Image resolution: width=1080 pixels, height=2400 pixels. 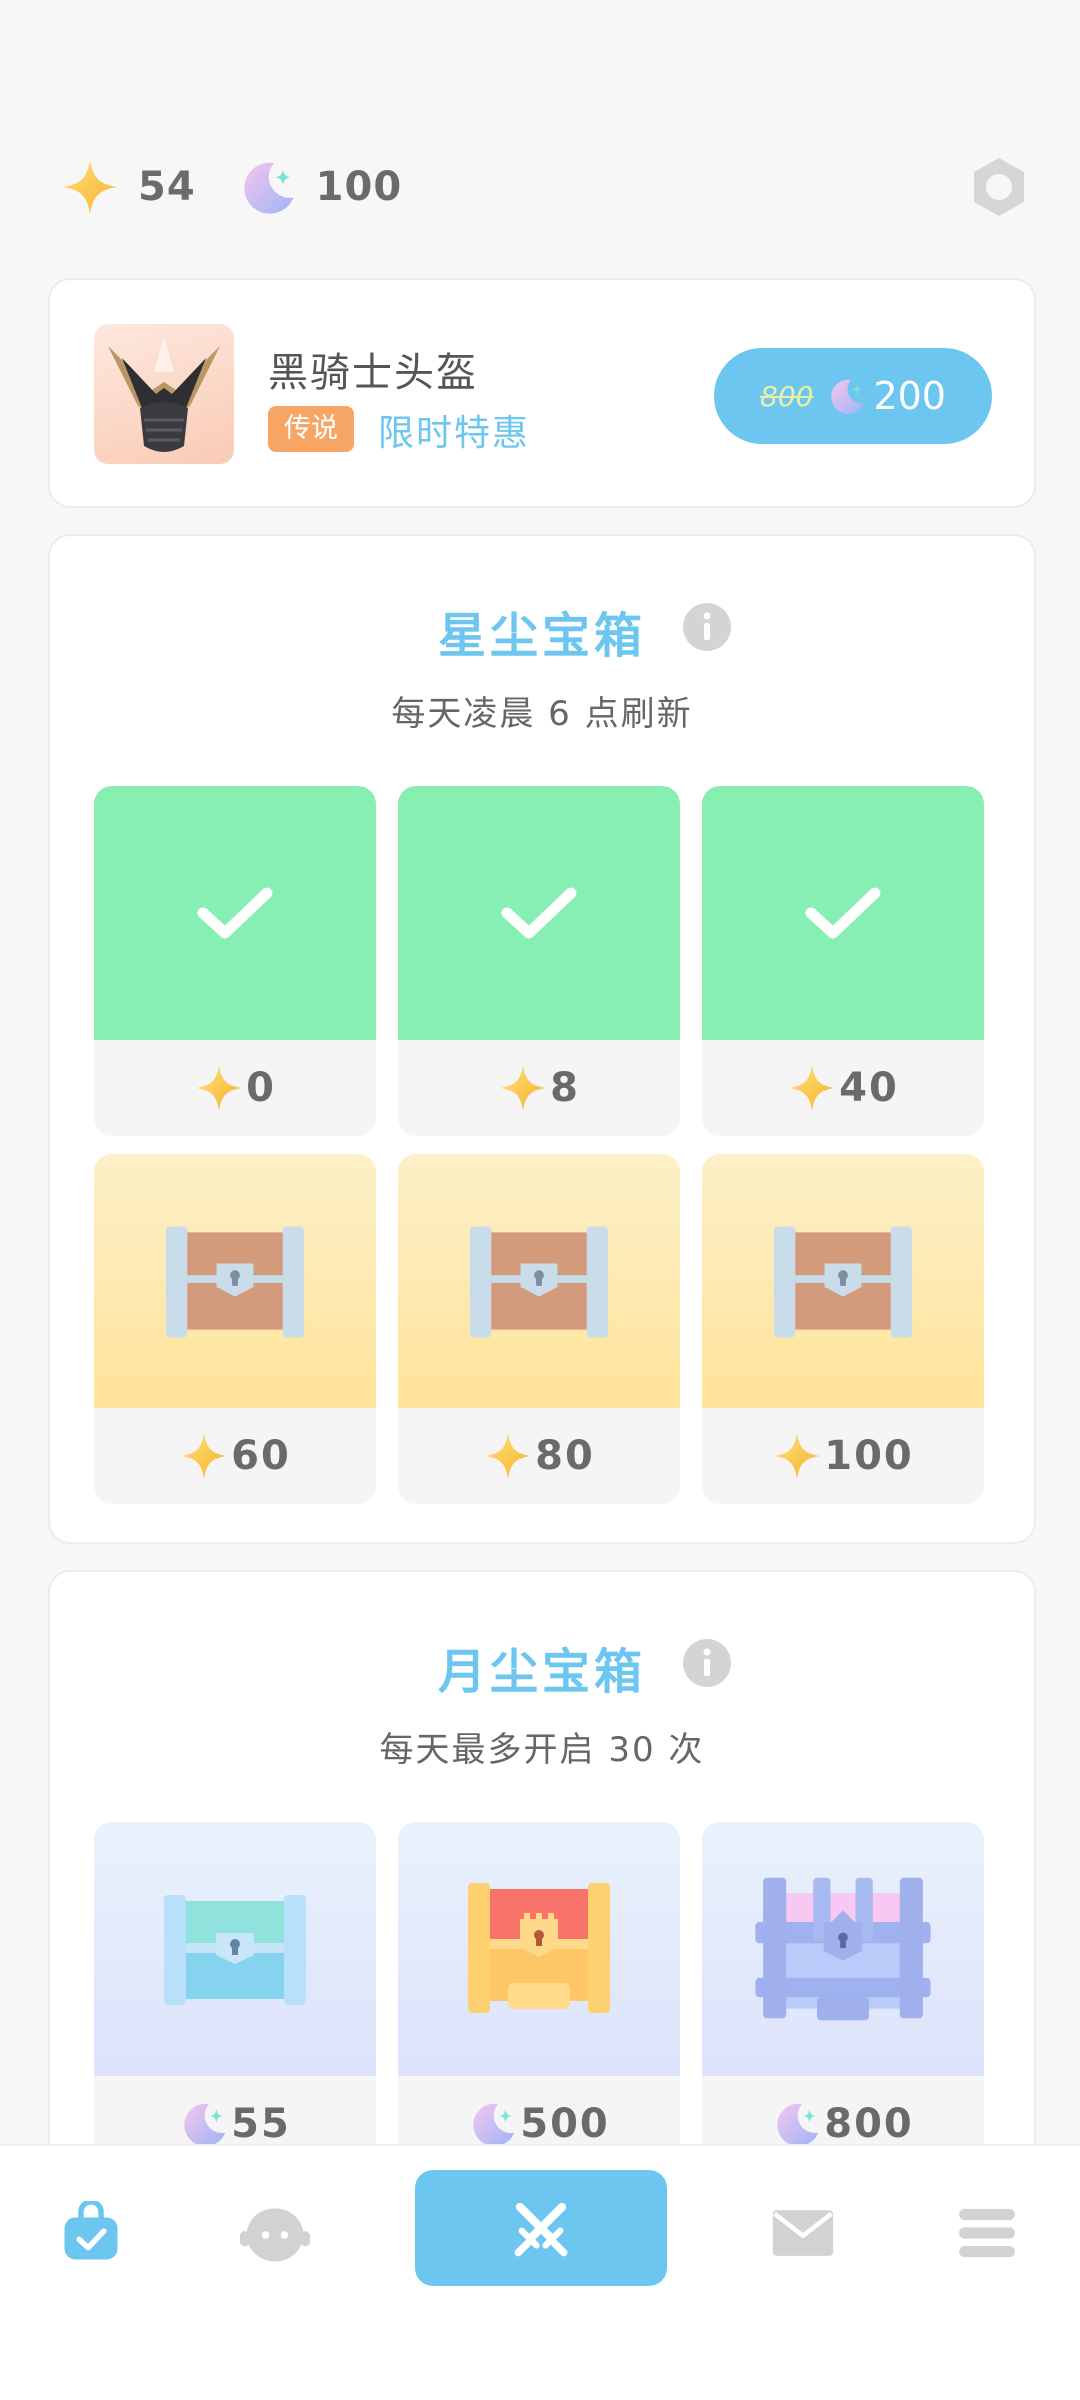 What do you see at coordinates (843, 961) in the screenshot?
I see `stardust-tier-claimed: 40` at bounding box center [843, 961].